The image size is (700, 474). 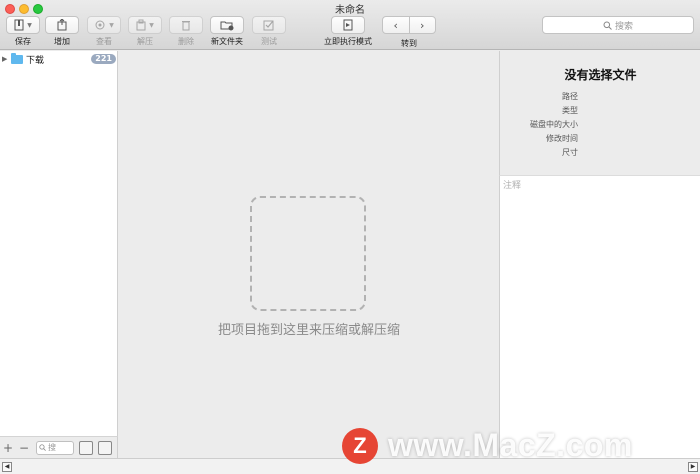 I want to click on sidebar: ▶ 下载 221, so click(x=59, y=243).